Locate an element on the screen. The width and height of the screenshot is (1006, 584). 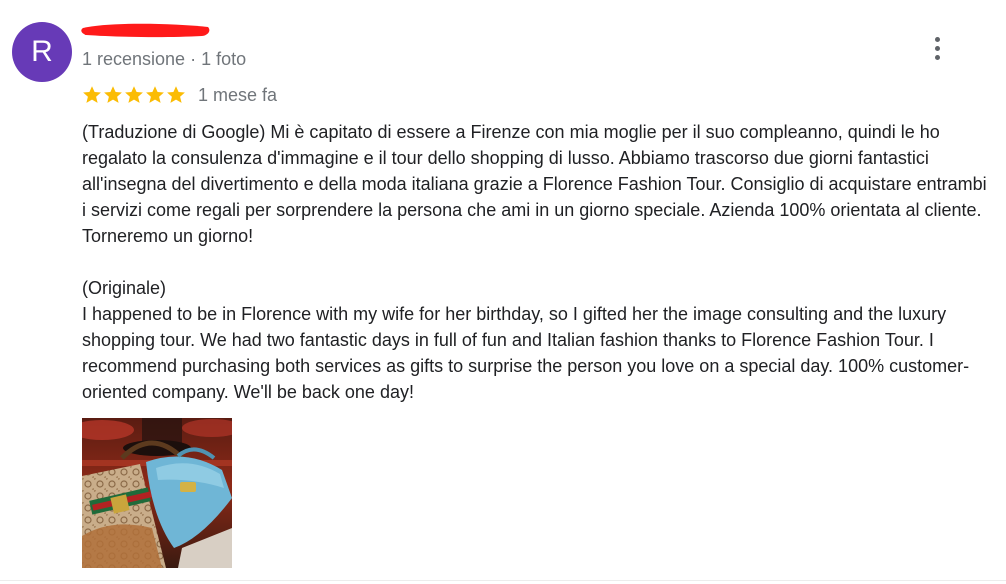
more-options-icon is located at coordinates (937, 48).